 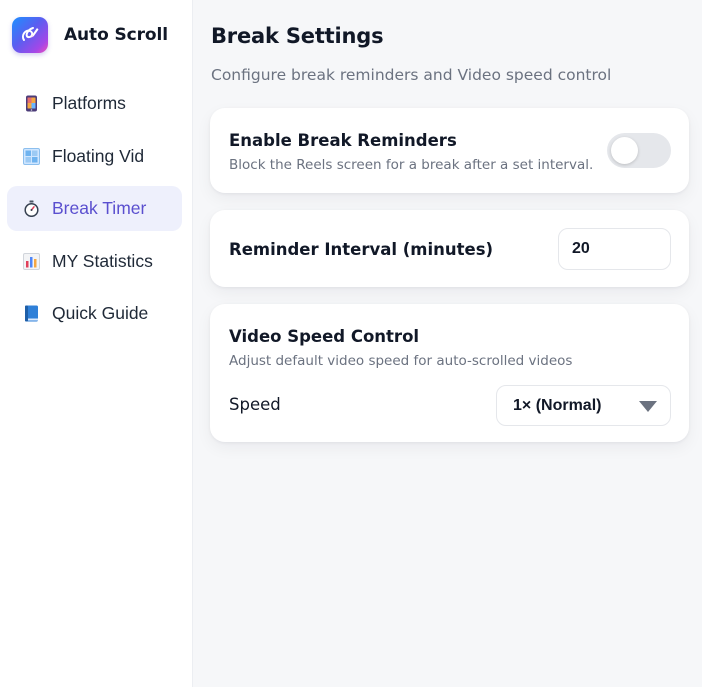 I want to click on sidebar-item-label: Floating Vid, so click(x=98, y=155).